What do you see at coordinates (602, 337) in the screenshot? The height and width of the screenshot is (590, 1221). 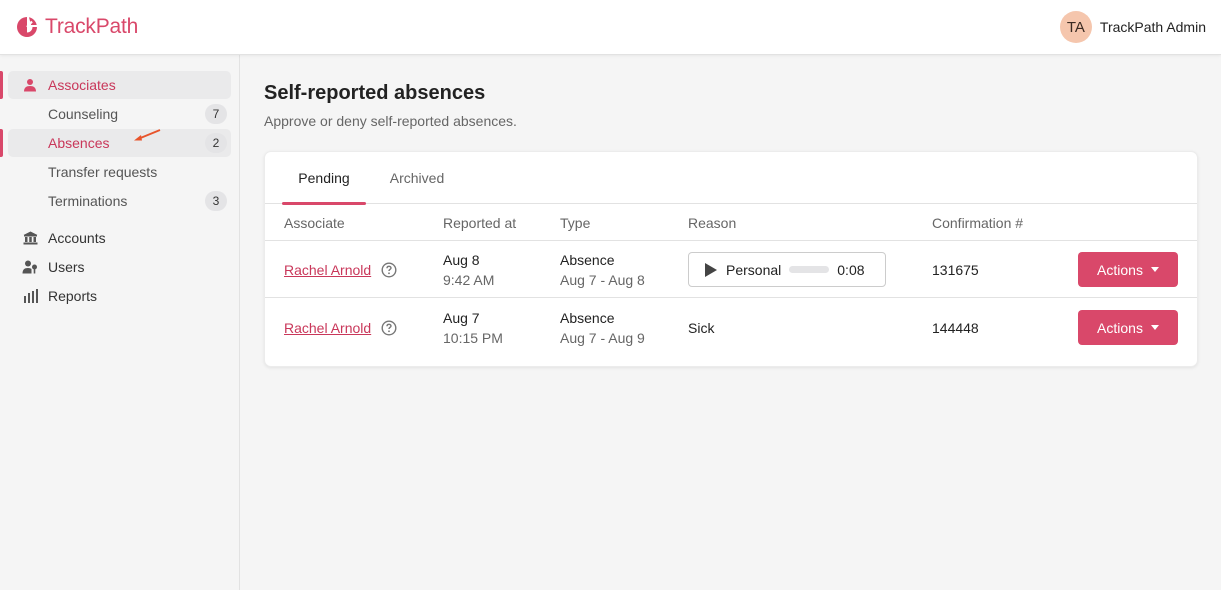 I see `absence-range: Aug 7 - Aug 9` at bounding box center [602, 337].